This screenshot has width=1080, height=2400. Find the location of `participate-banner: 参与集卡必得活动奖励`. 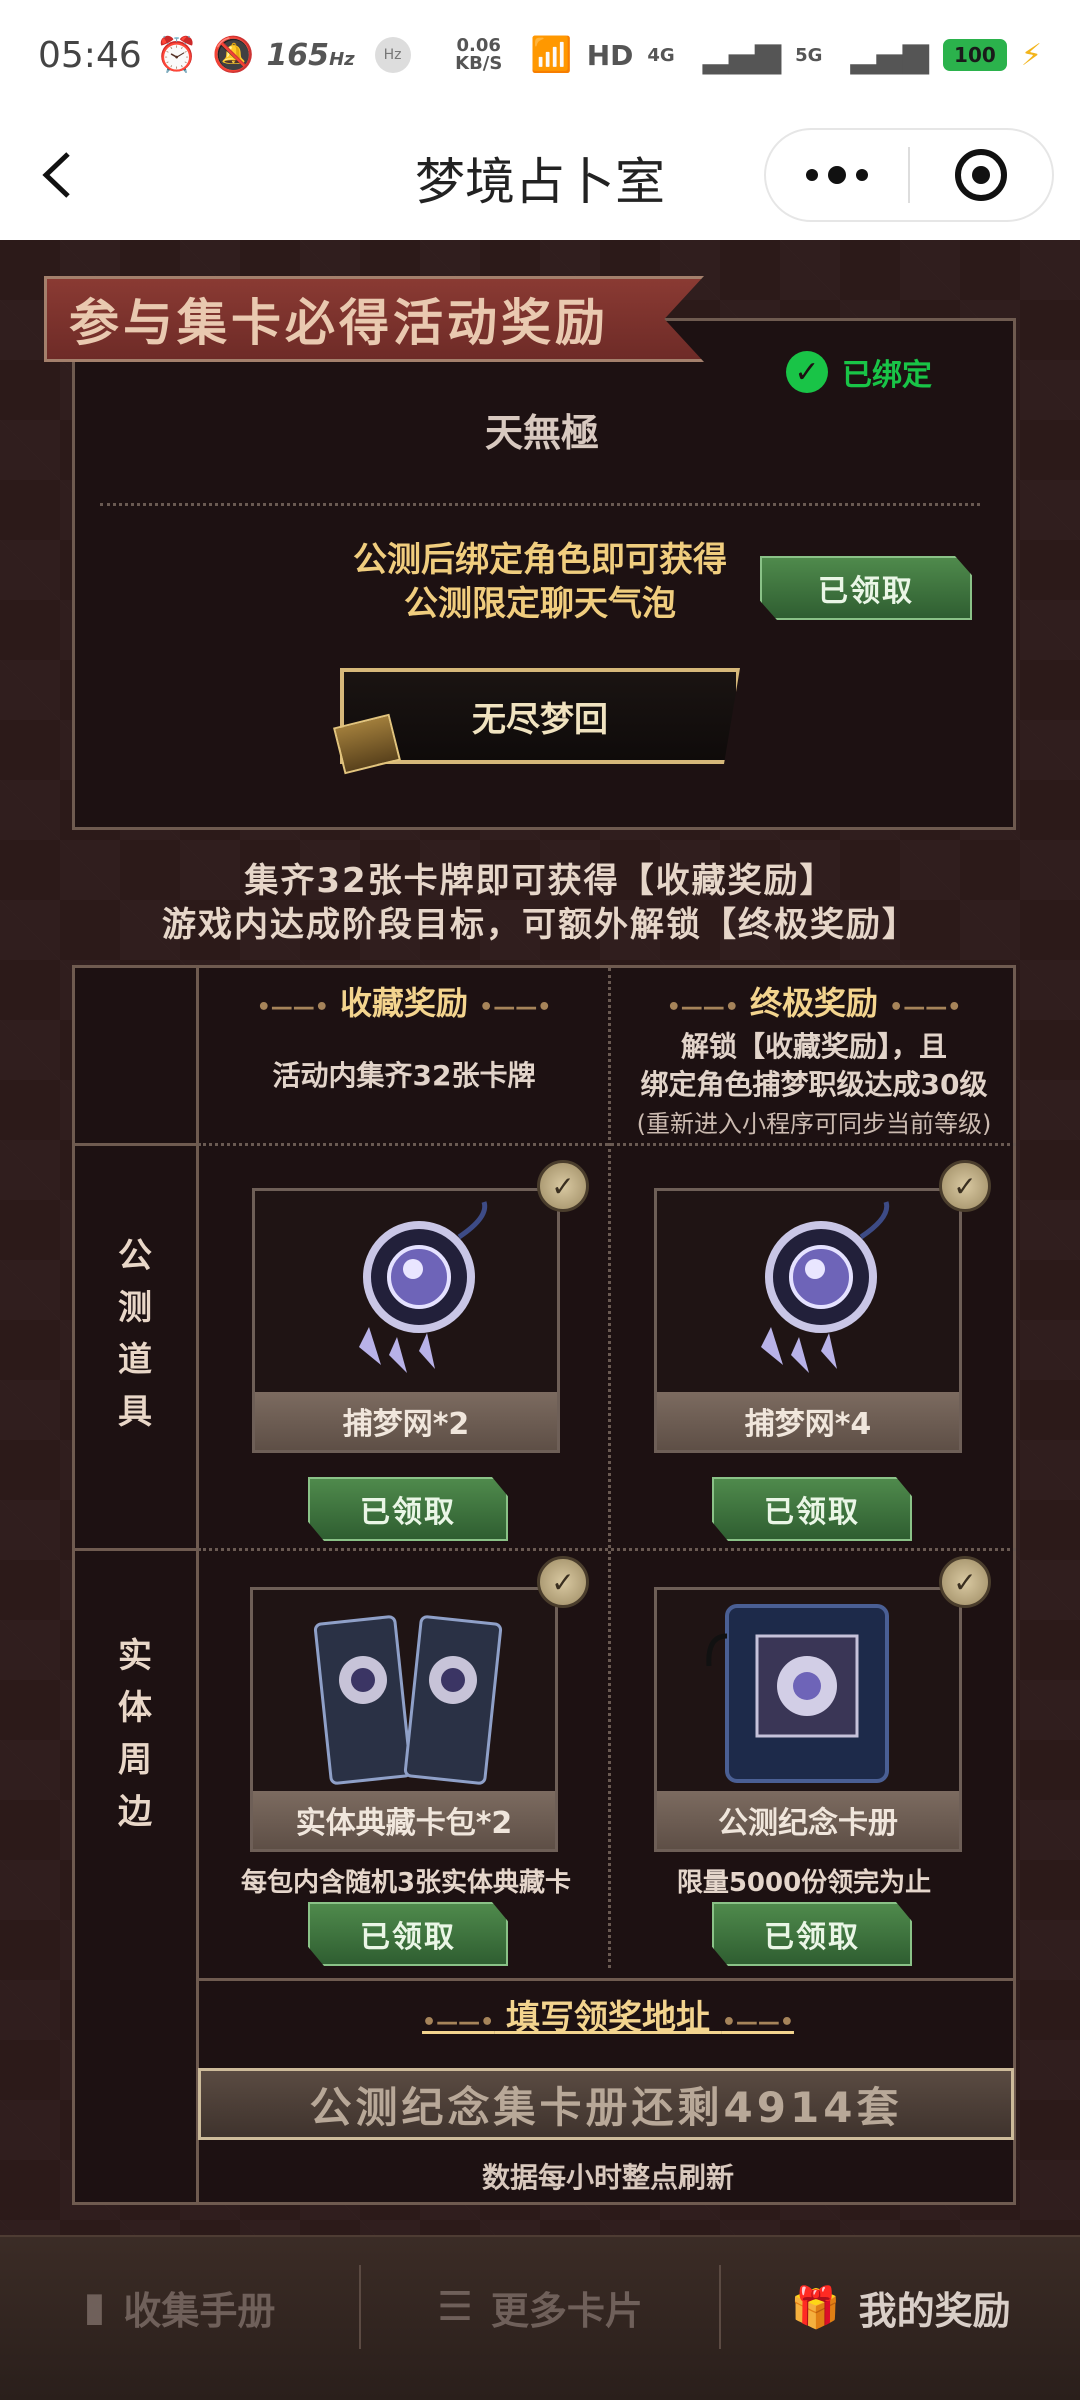

participate-banner: 参与集卡必得活动奖励 is located at coordinates (374, 319).